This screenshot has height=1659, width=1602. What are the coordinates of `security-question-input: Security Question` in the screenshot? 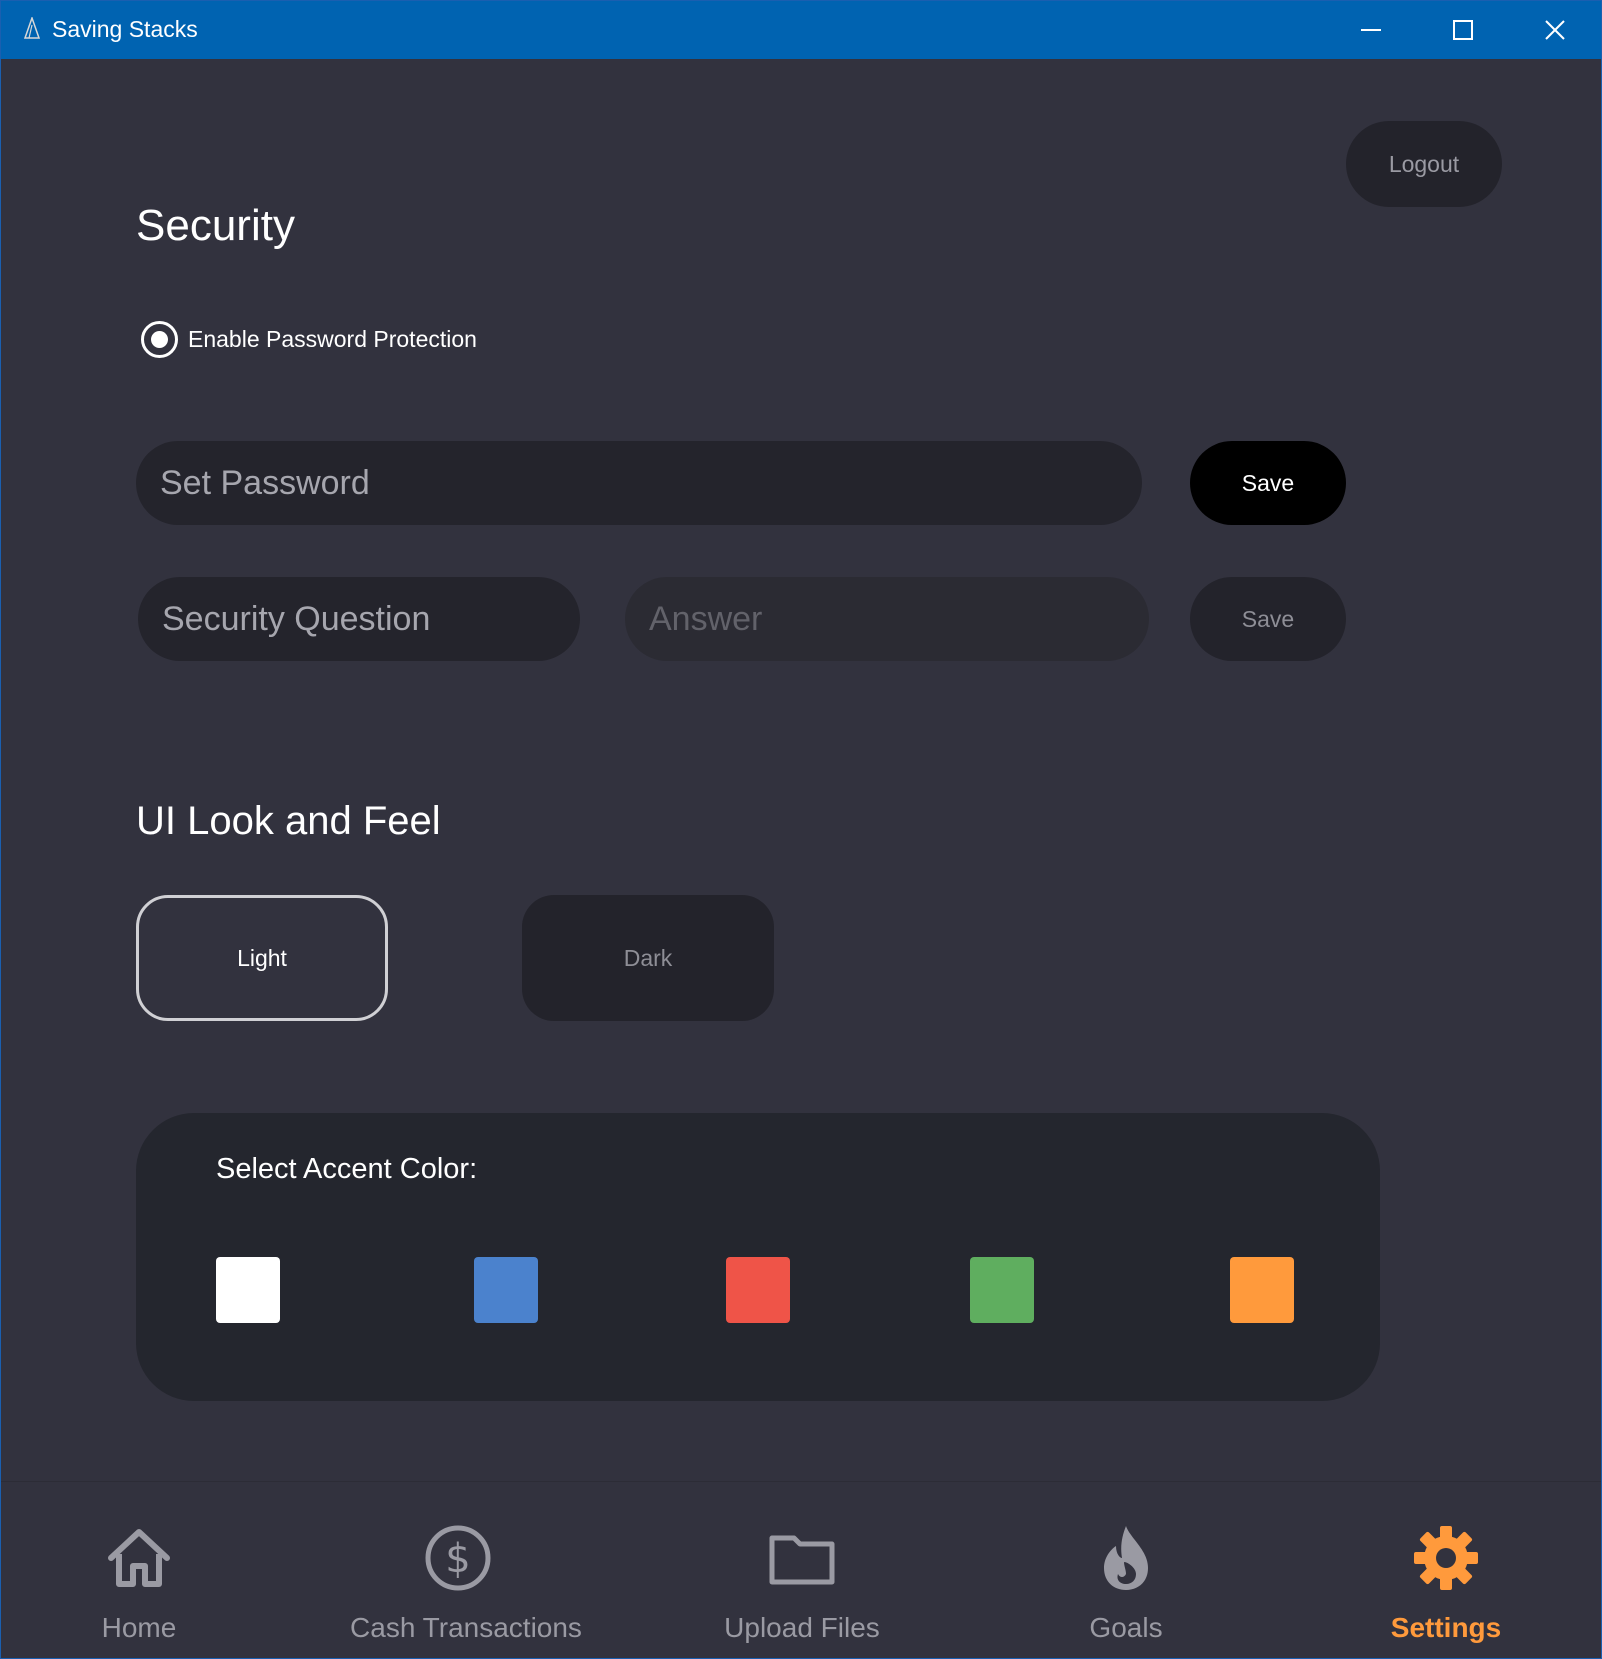 It's located at (359, 619).